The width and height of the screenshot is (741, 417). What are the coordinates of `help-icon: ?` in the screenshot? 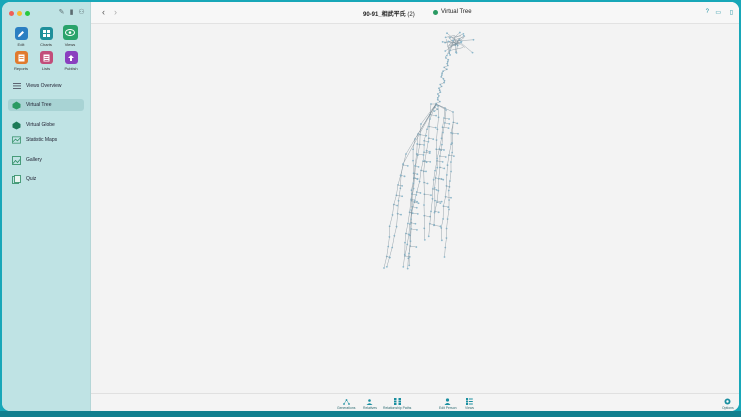 It's located at (707, 12).